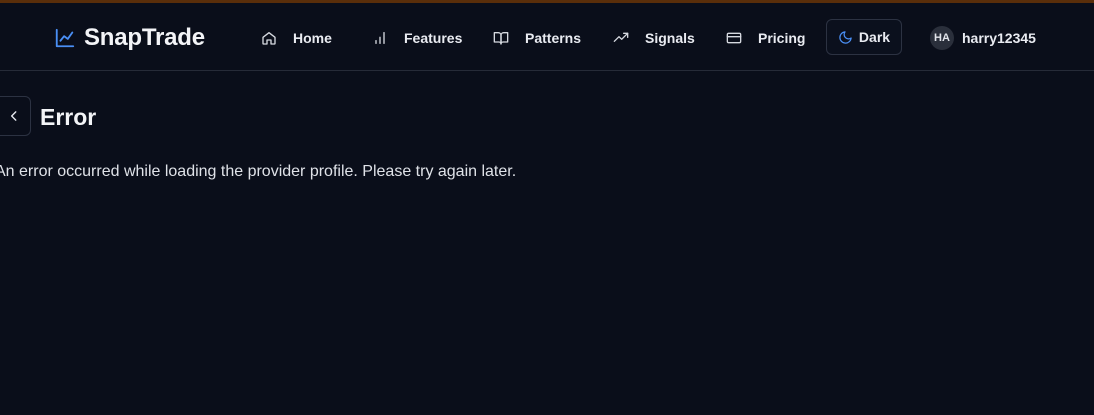  What do you see at coordinates (845, 37) in the screenshot?
I see `moon-icon` at bounding box center [845, 37].